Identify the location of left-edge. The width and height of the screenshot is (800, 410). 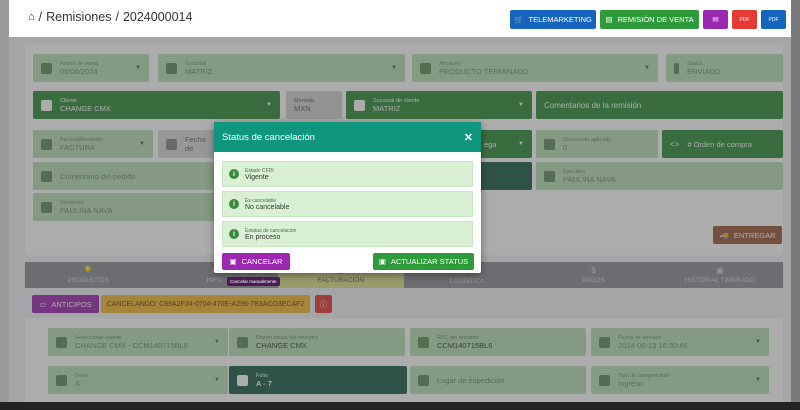
(4, 205).